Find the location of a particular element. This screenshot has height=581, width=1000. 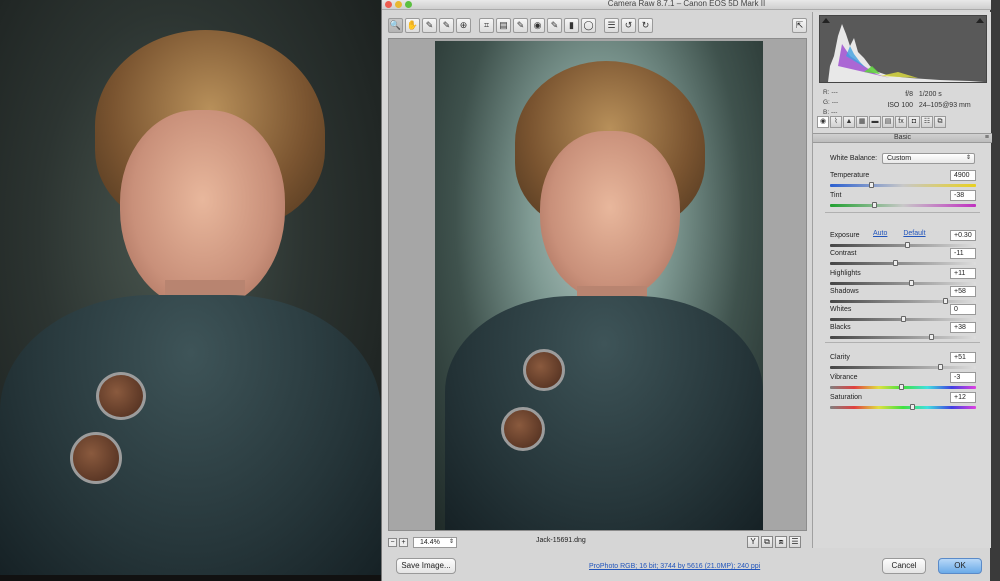

clarity-slider-thumb is located at coordinates (941, 367).